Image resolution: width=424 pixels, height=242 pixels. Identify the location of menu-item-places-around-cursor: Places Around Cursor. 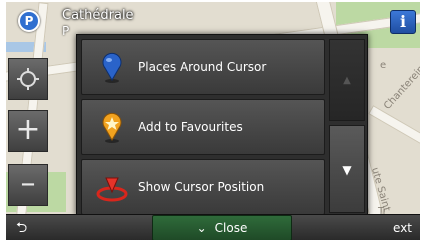
(203, 67).